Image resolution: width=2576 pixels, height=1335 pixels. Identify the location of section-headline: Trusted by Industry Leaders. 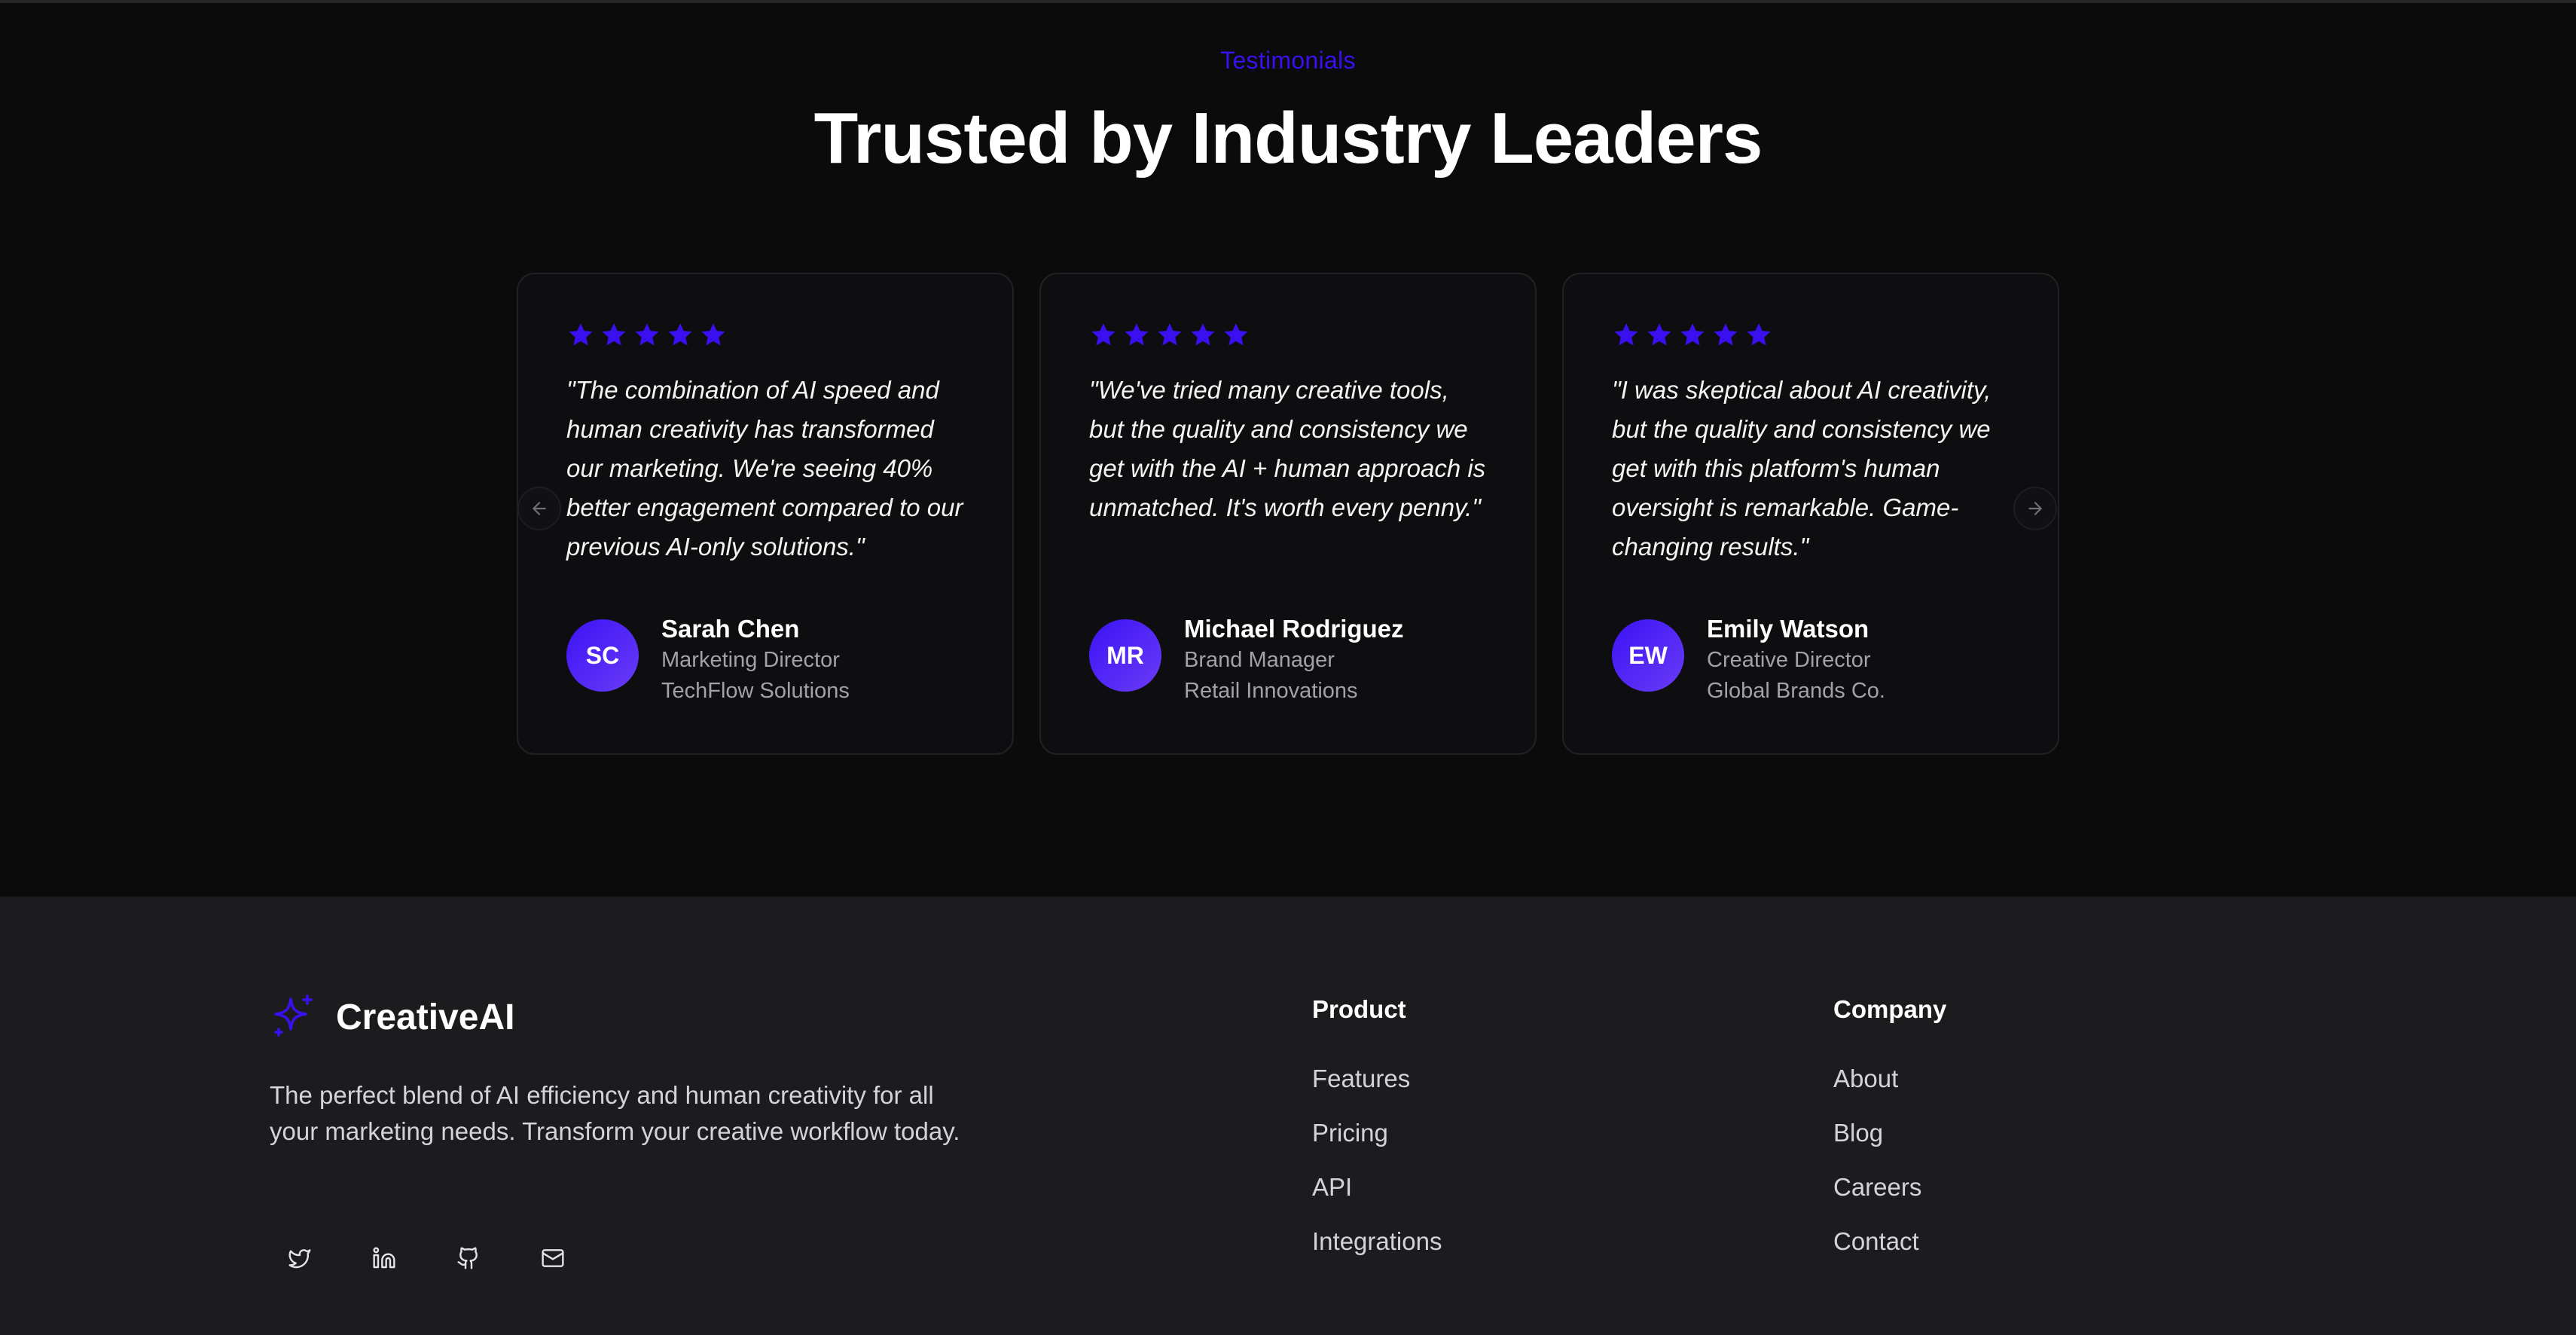
(1288, 138).